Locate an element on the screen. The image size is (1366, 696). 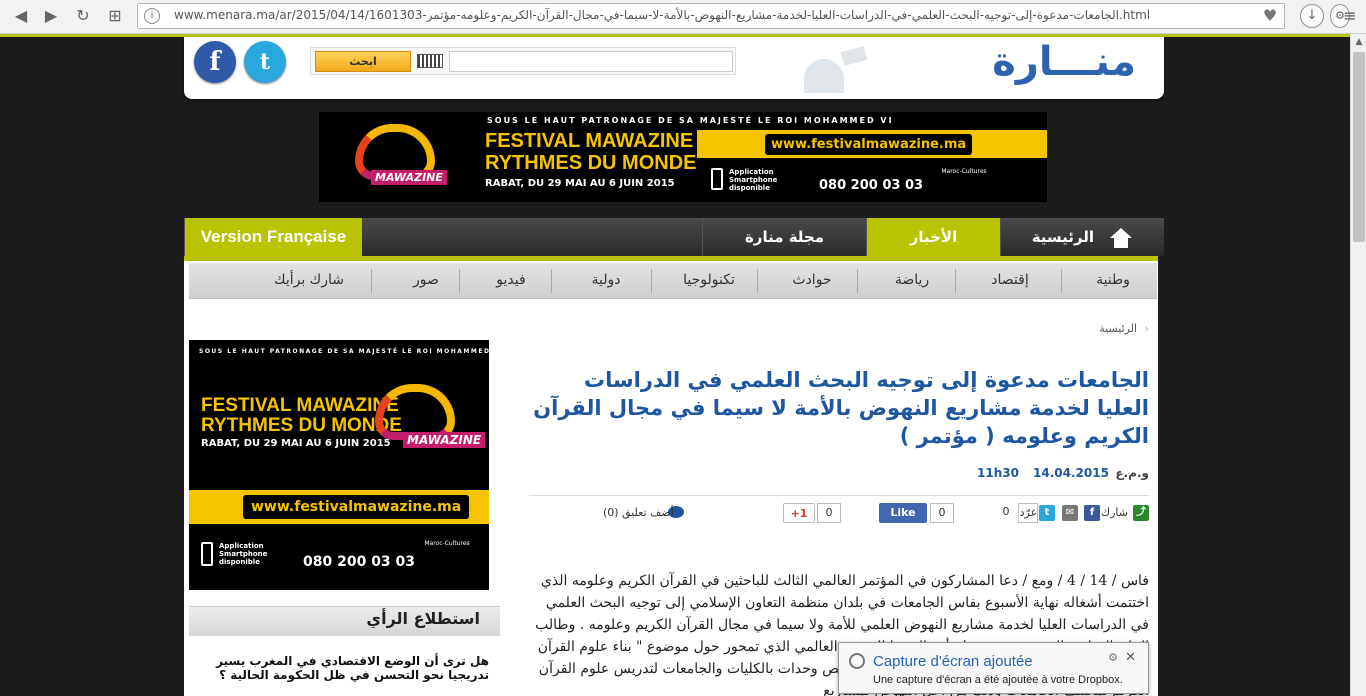
subnav-video: فيديو is located at coordinates (511, 281).